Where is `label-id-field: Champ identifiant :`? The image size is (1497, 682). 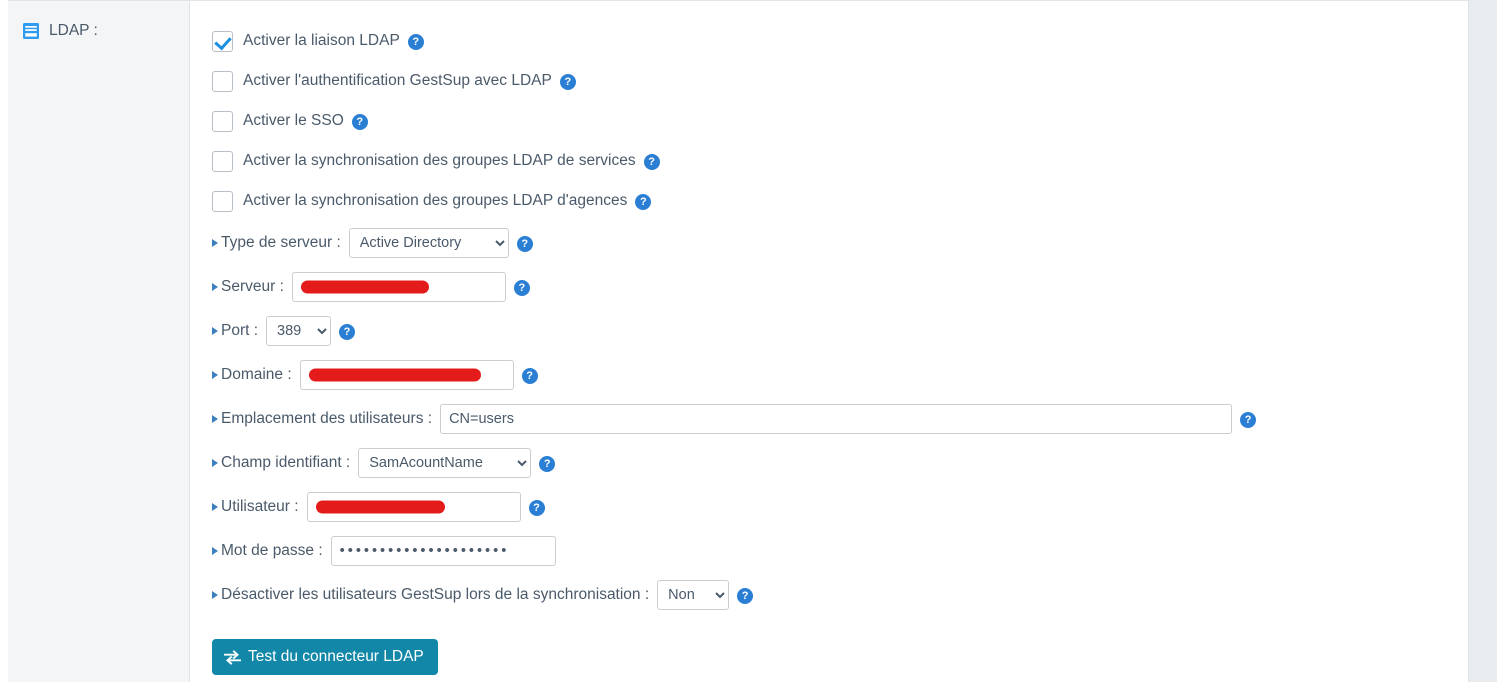 label-id-field: Champ identifiant : is located at coordinates (286, 462).